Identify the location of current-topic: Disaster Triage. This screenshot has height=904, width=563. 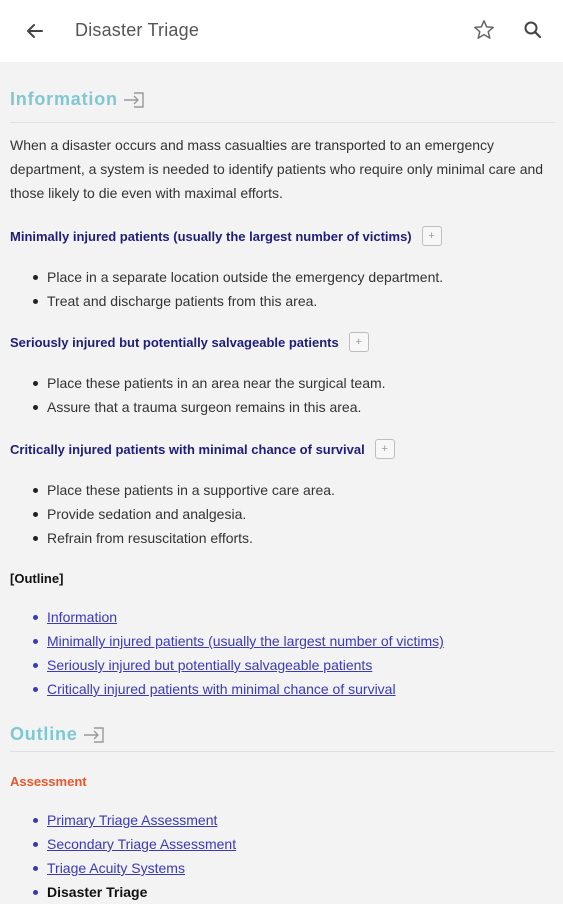
(123, 892).